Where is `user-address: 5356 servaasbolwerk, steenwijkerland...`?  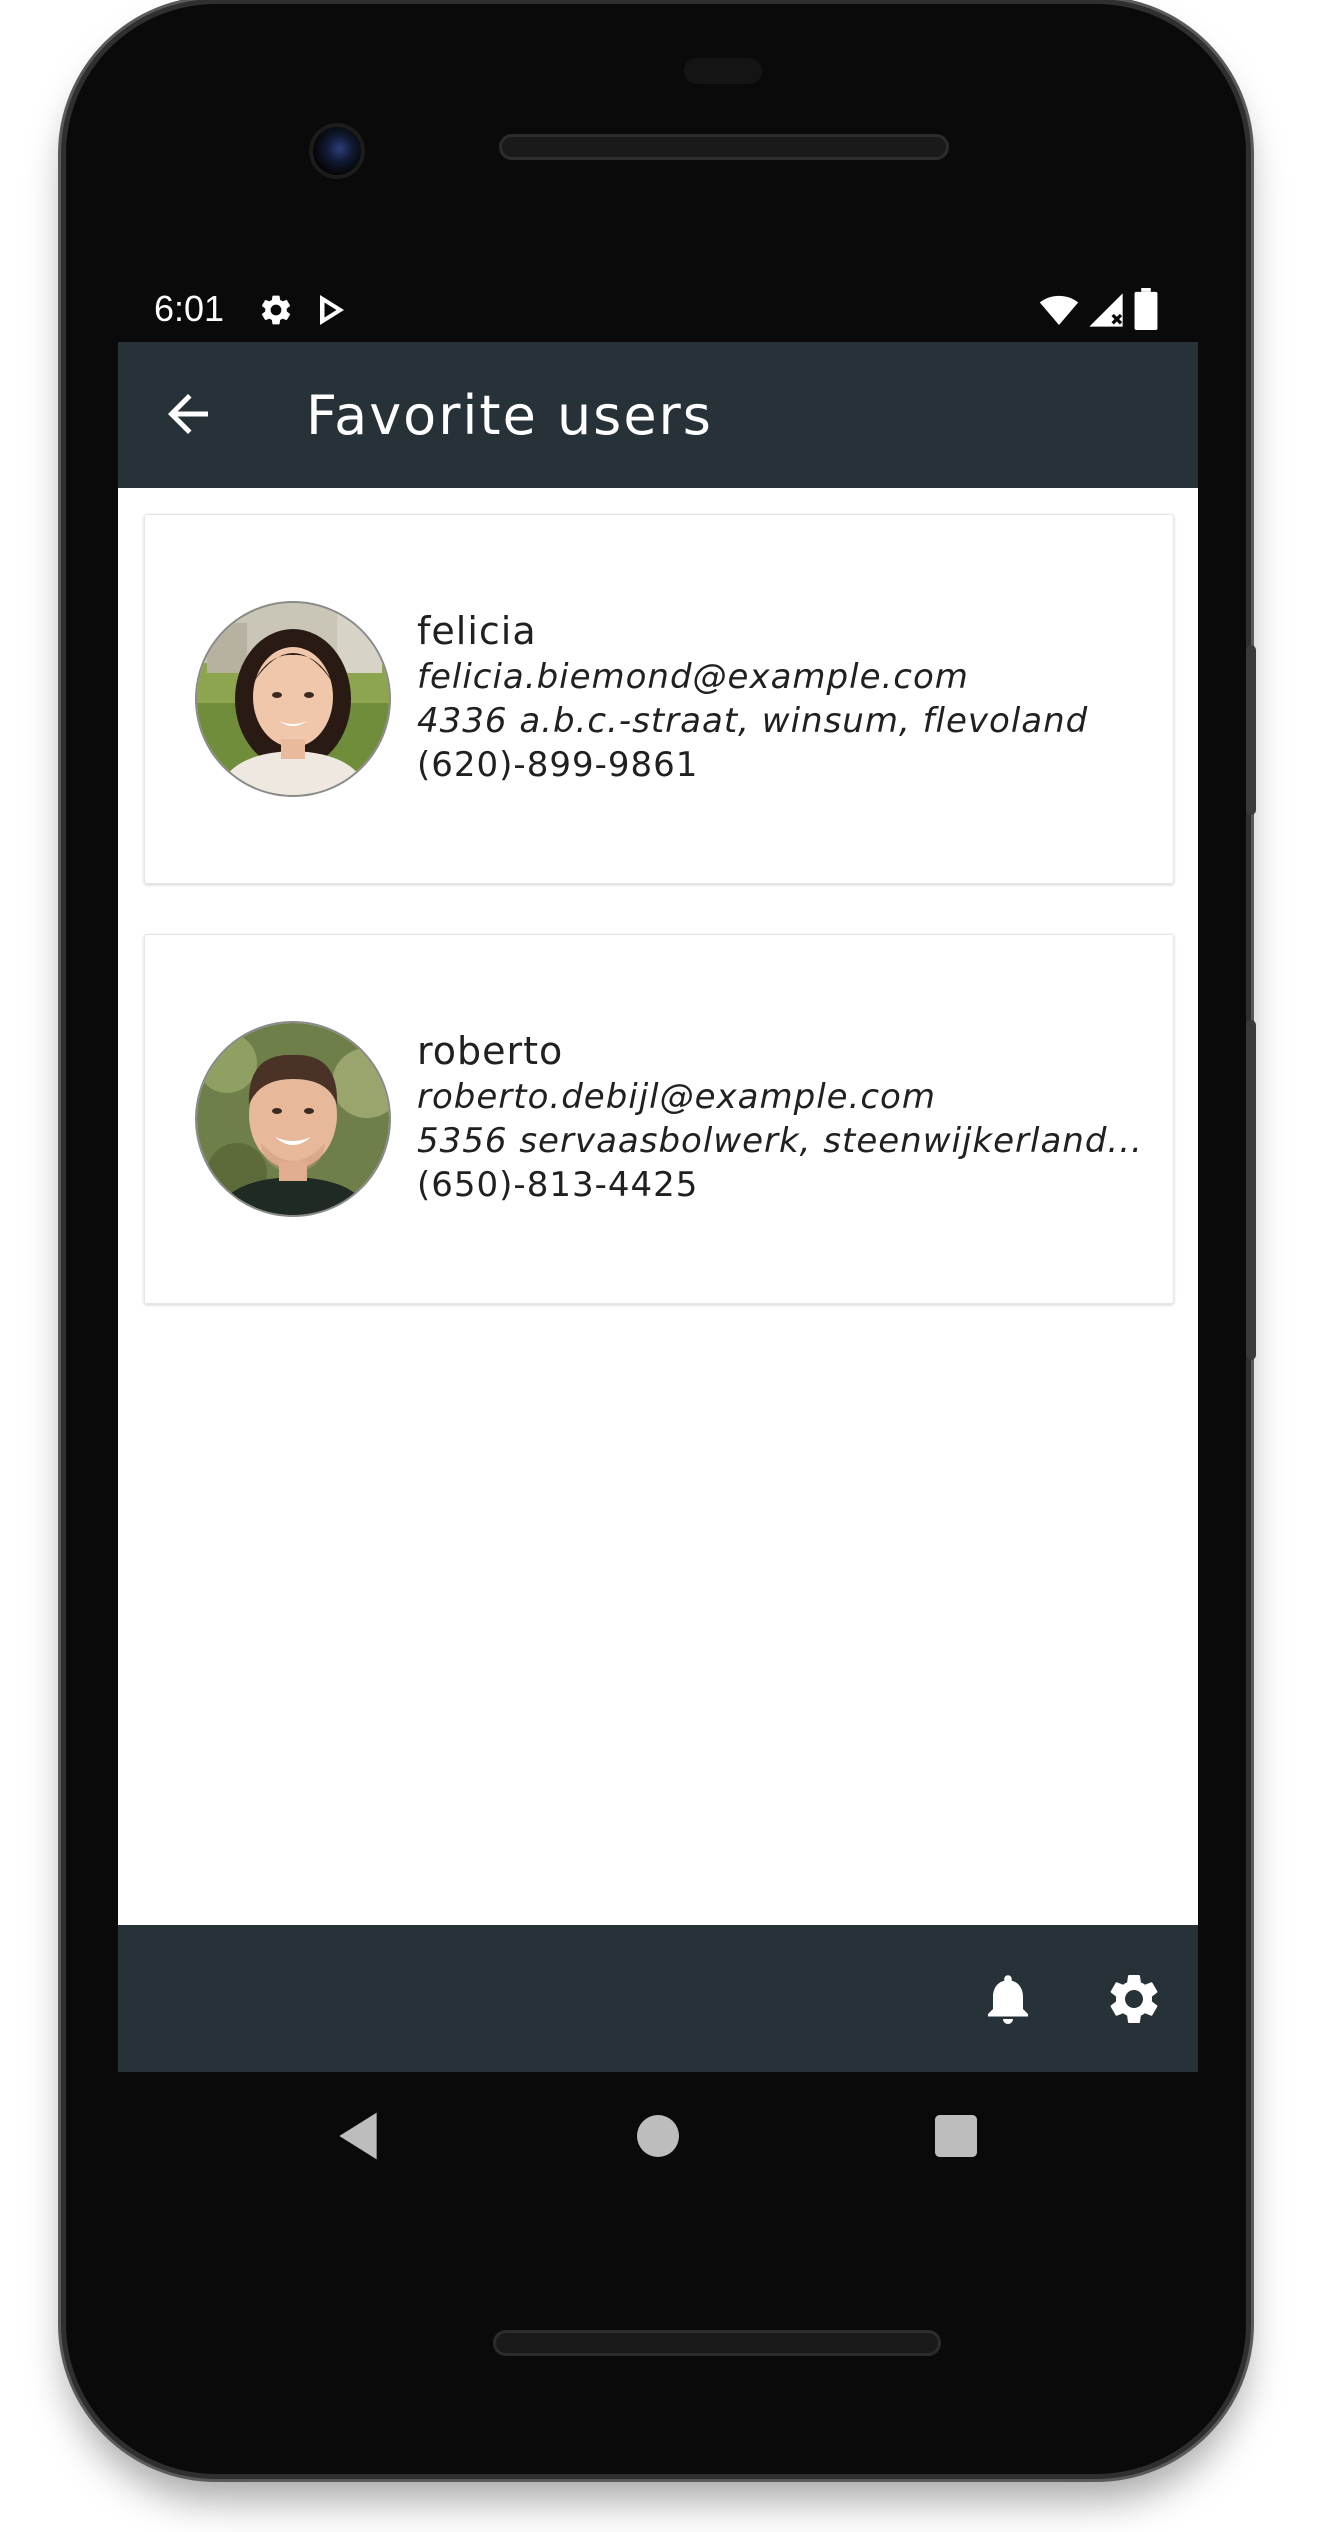 user-address: 5356 servaasbolwerk, steenwijkerland... is located at coordinates (780, 1141).